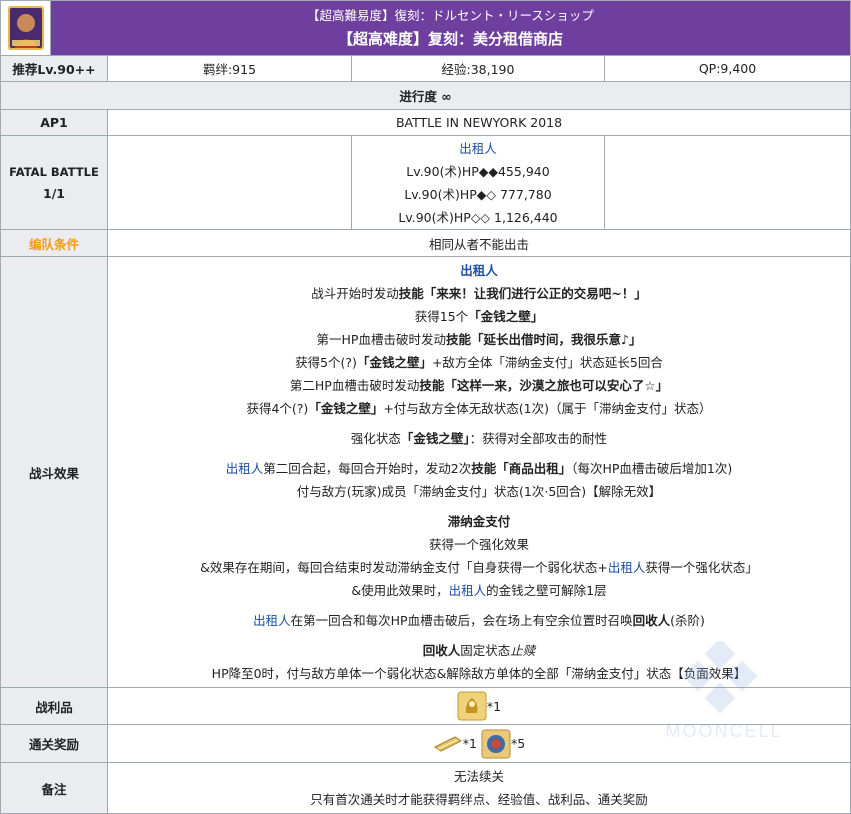 The image size is (851, 814). I want to click on effect-text: 第二回合起，每回合开始时，发动2次, so click(367, 468).